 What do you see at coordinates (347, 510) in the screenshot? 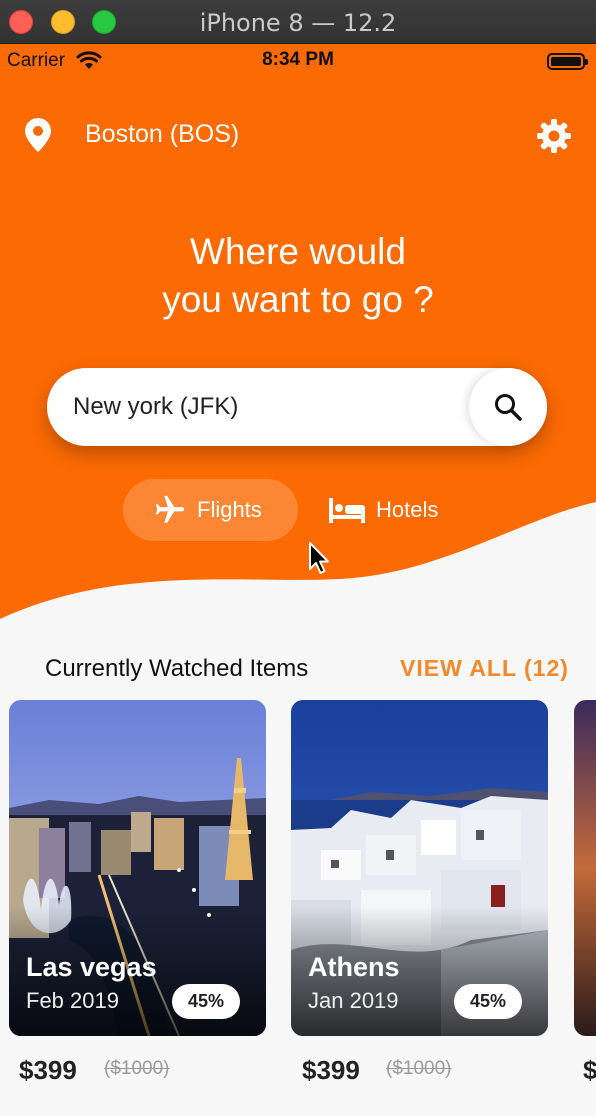
I see `bed-icon` at bounding box center [347, 510].